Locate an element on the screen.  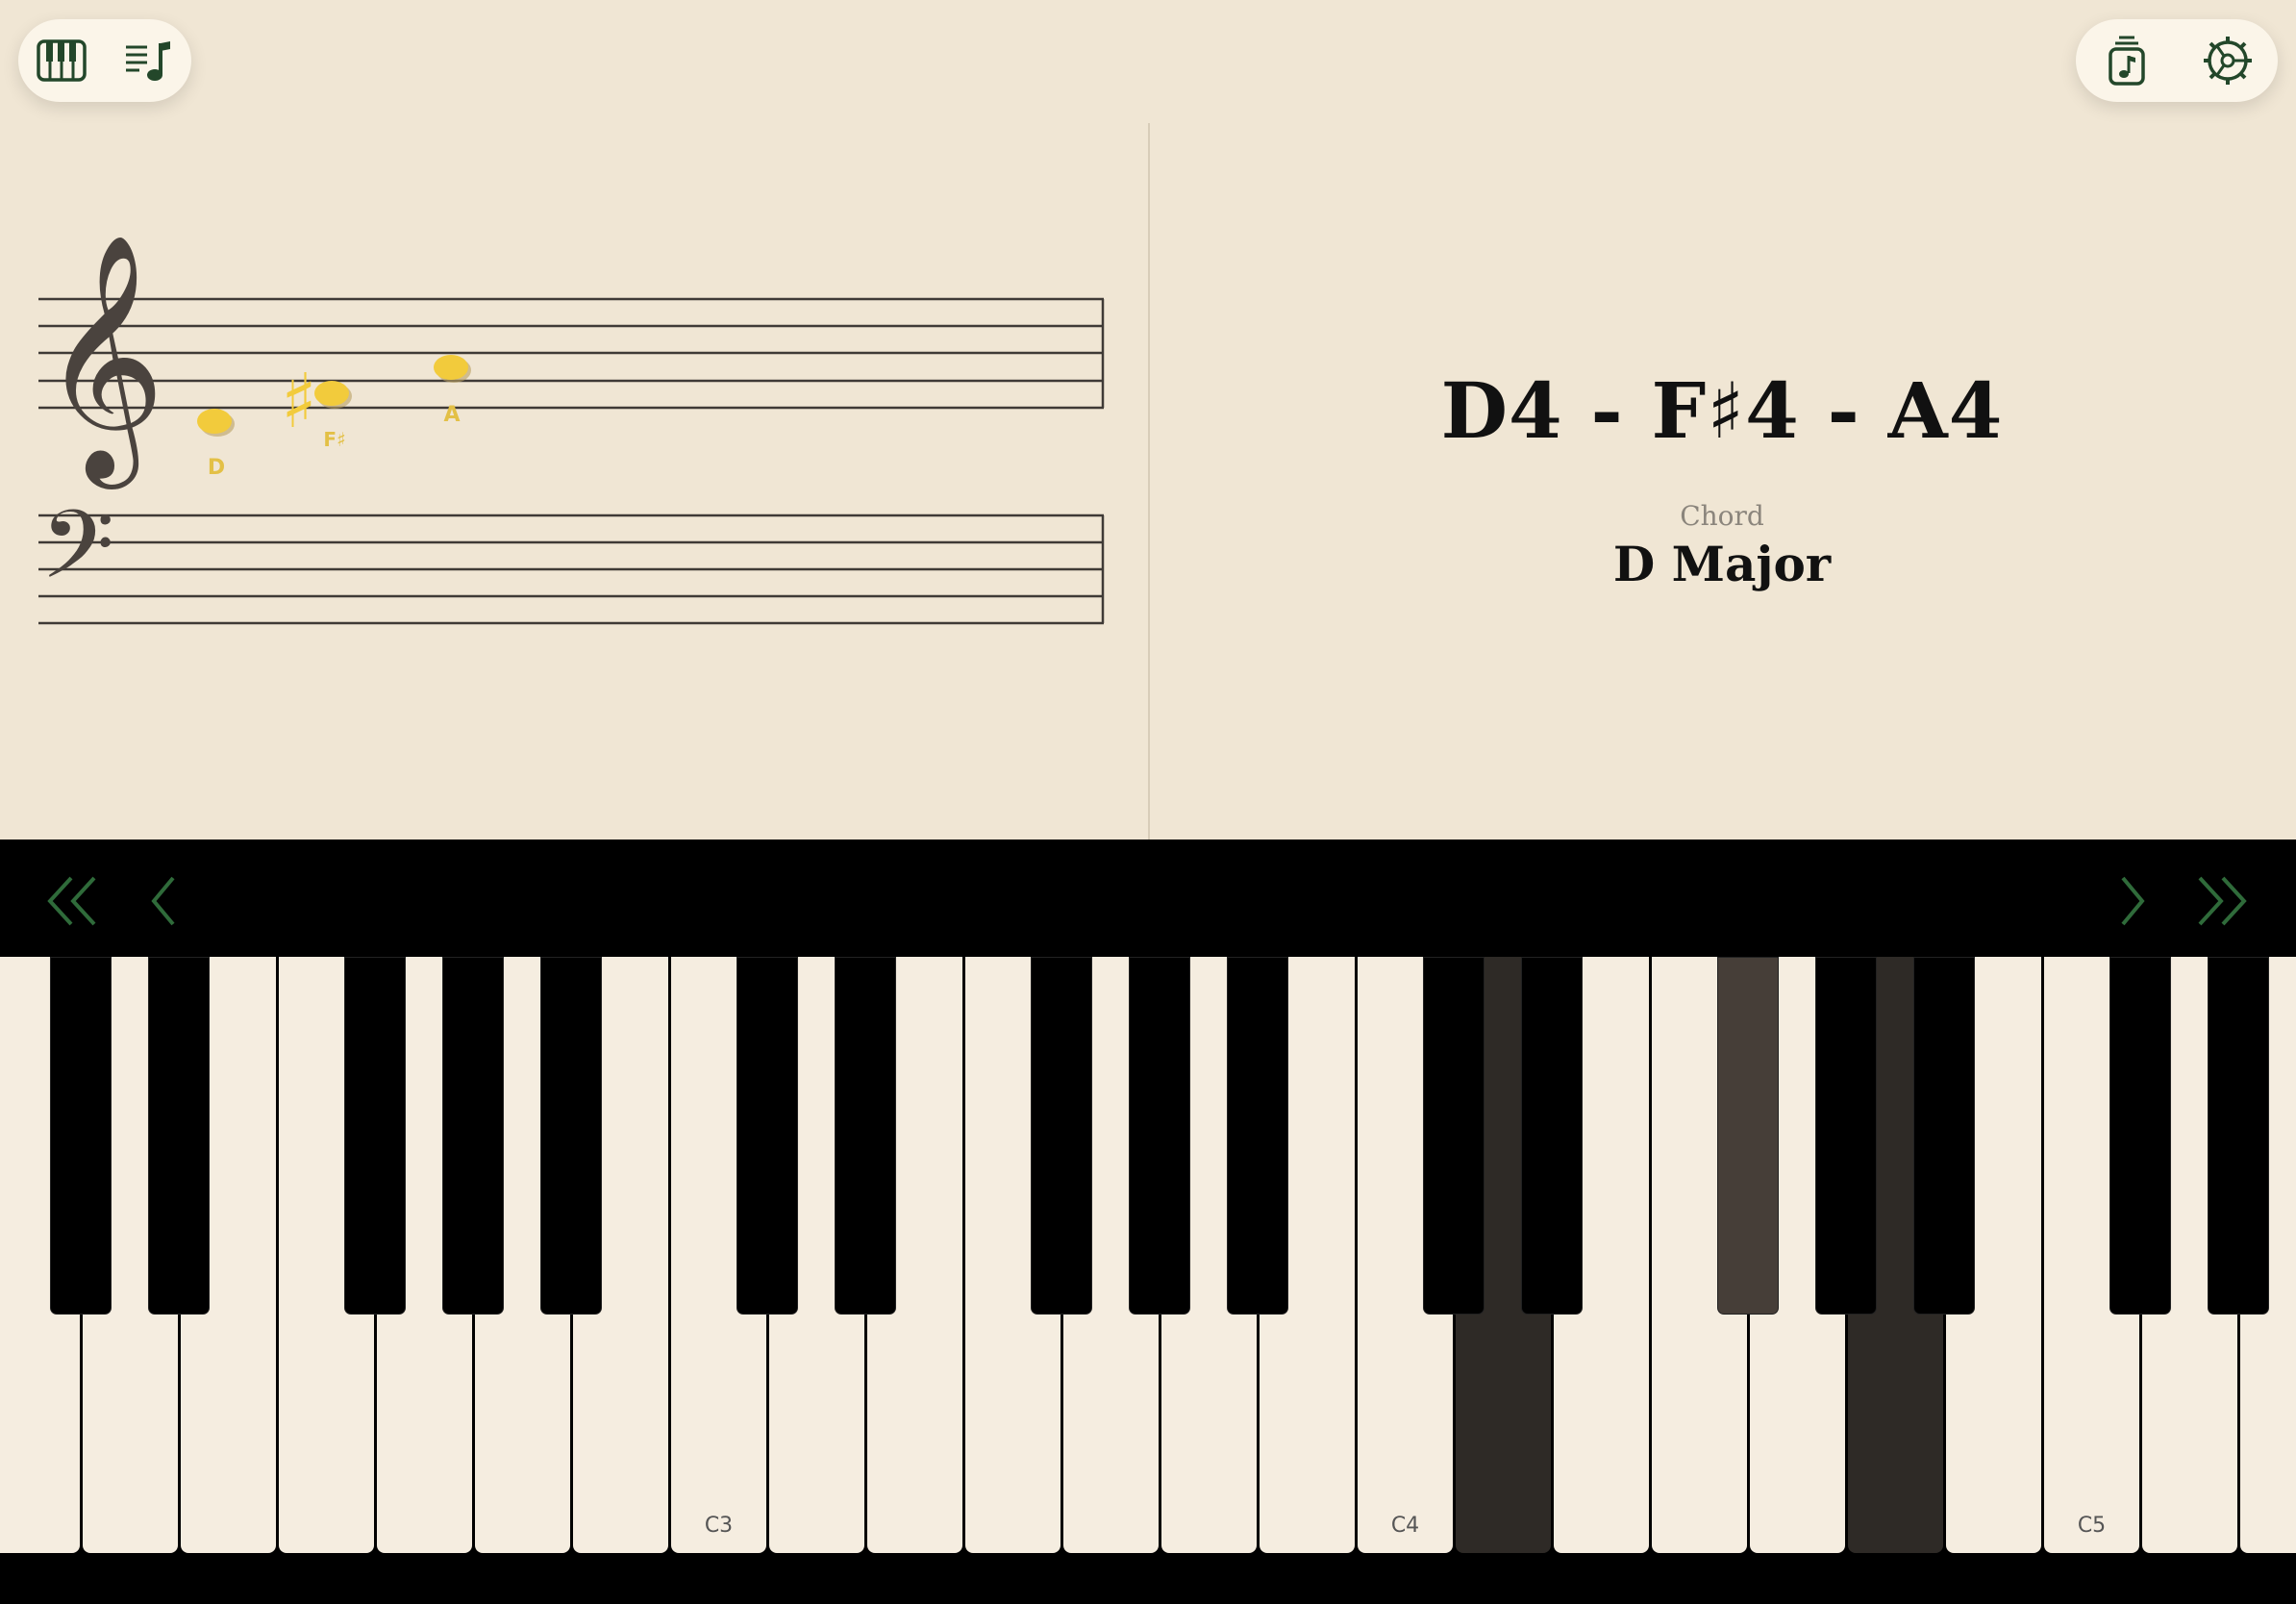
black-key-d-sharp2 is located at coordinates (179, 1136).